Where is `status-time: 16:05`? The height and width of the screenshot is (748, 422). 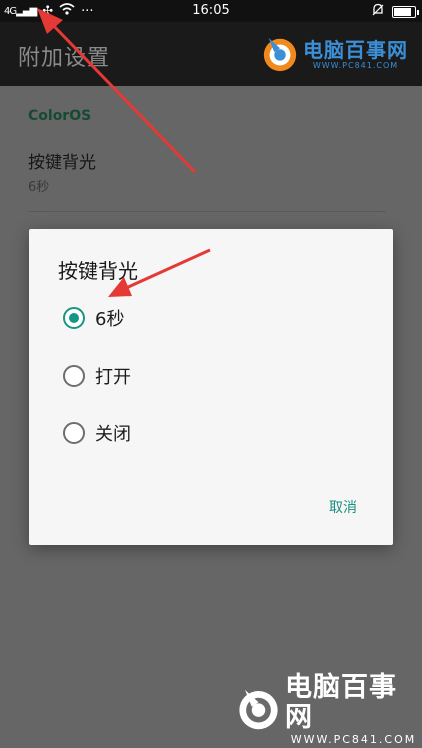 status-time: 16:05 is located at coordinates (211, 10).